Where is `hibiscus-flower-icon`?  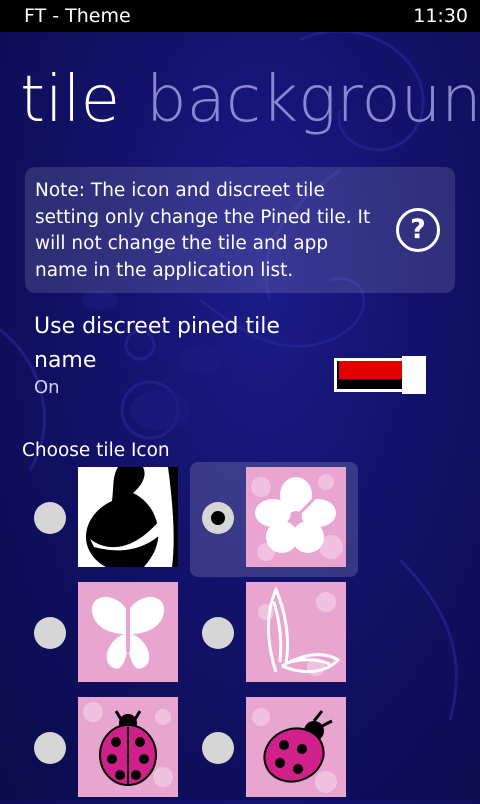
hibiscus-flower-icon is located at coordinates (296, 517).